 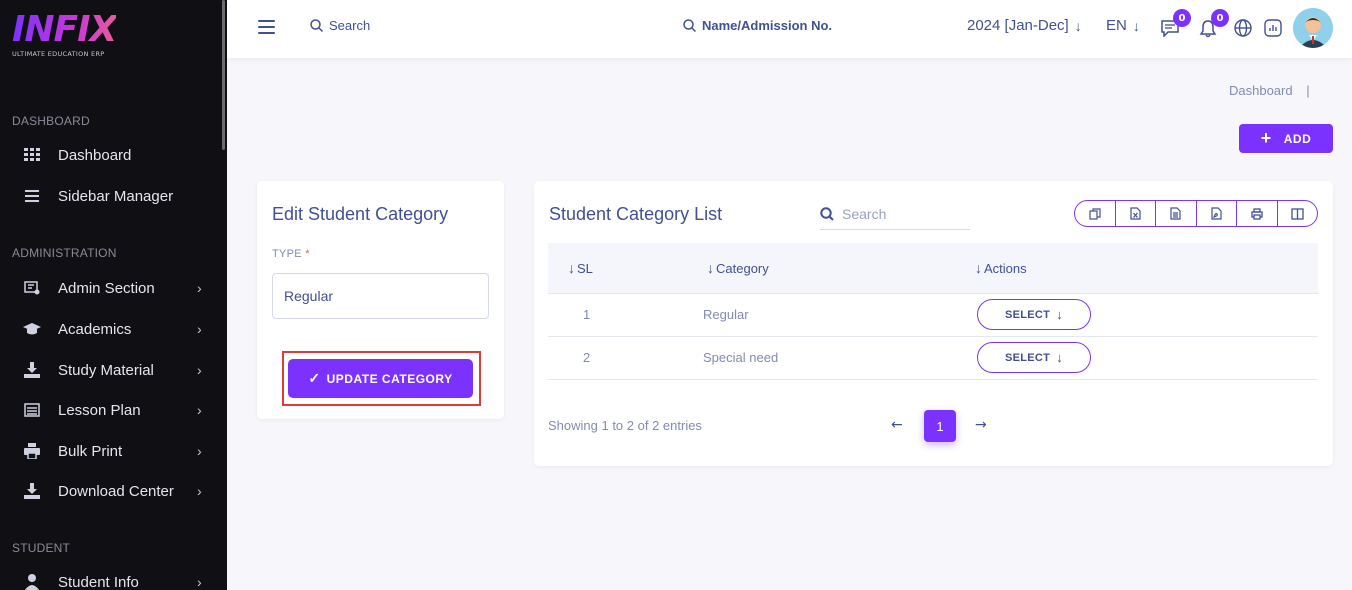 What do you see at coordinates (767, 25) in the screenshot?
I see `name-search-label: Name/Admission No.` at bounding box center [767, 25].